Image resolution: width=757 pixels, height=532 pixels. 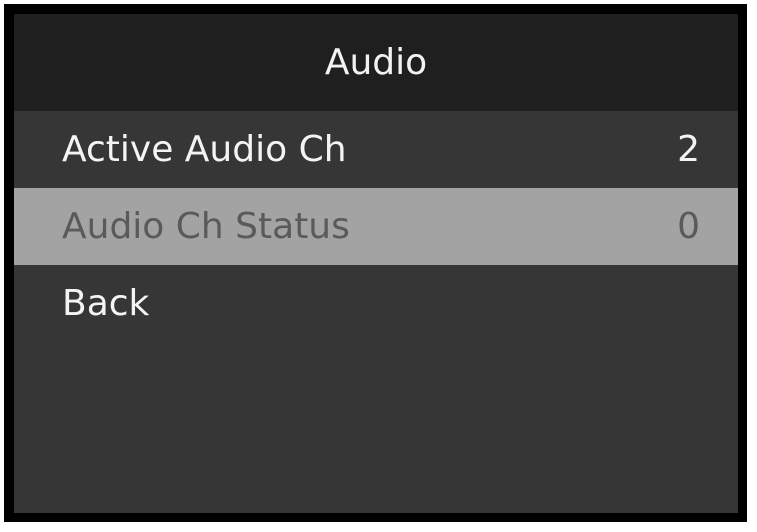 What do you see at coordinates (204, 149) in the screenshot?
I see `menu-item-label: Active Audio Ch` at bounding box center [204, 149].